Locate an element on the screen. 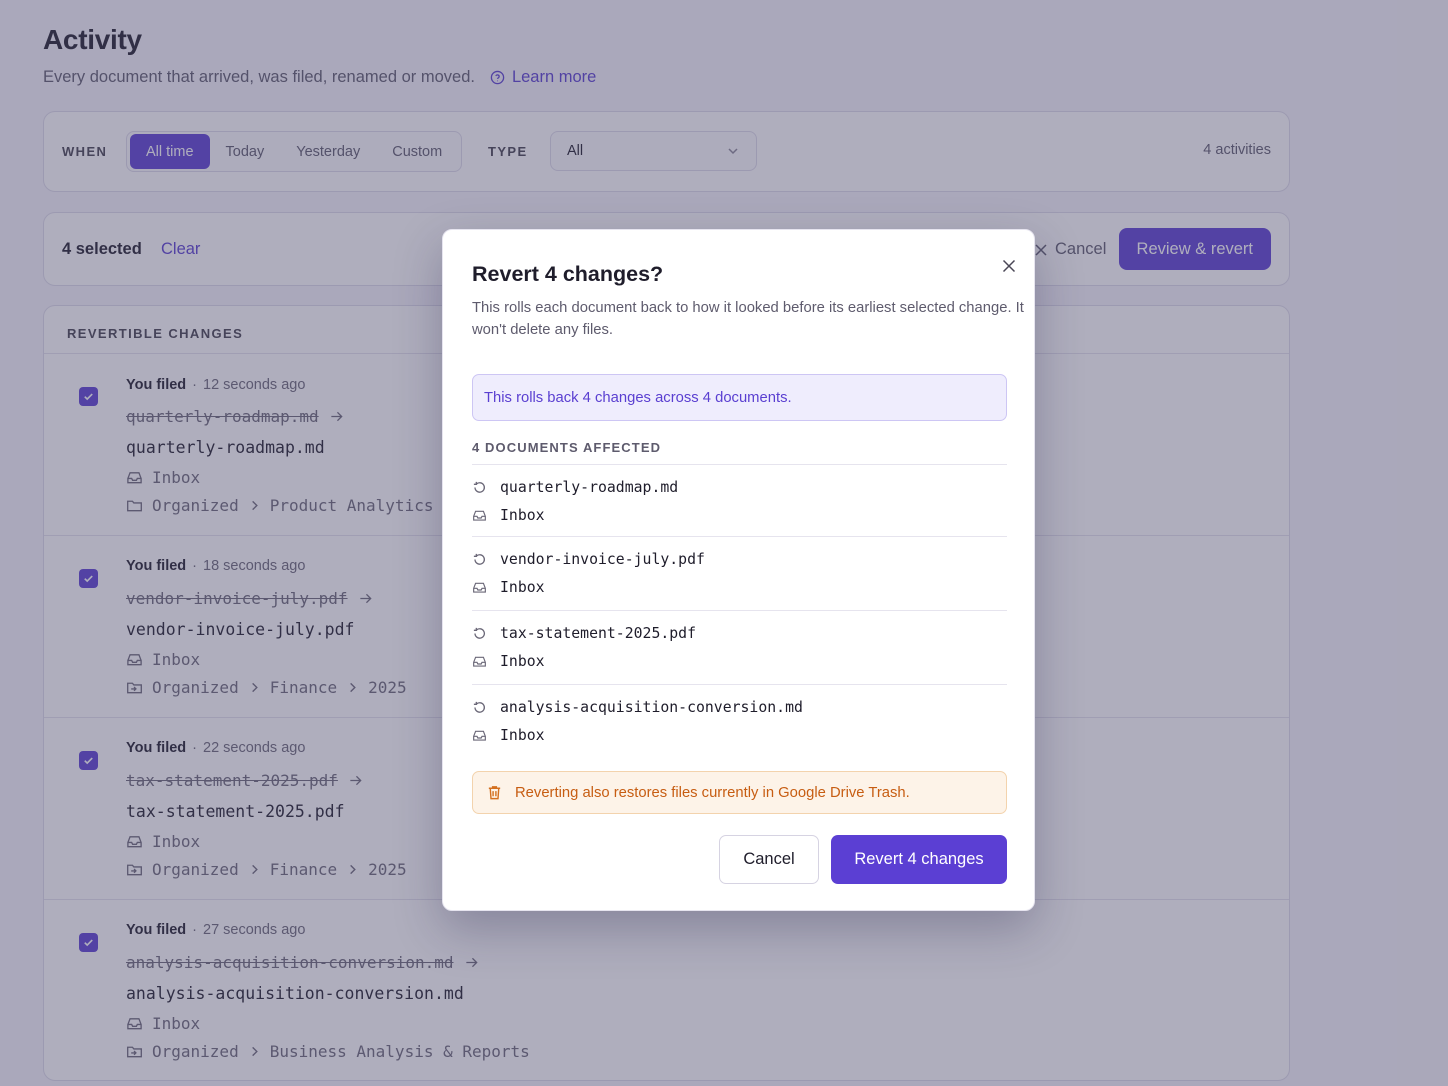 This screenshot has width=1448, height=1086. document-name-line: tax-statement-2025.pdf is located at coordinates (584, 633).